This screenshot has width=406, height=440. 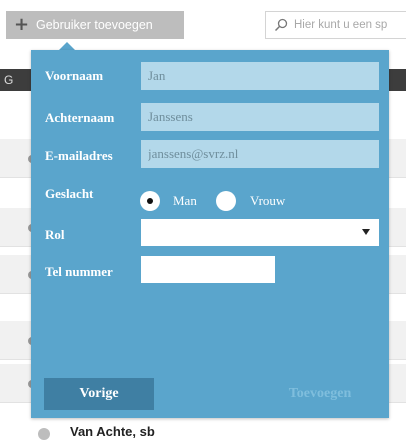 What do you see at coordinates (260, 154) in the screenshot?
I see `email-field` at bounding box center [260, 154].